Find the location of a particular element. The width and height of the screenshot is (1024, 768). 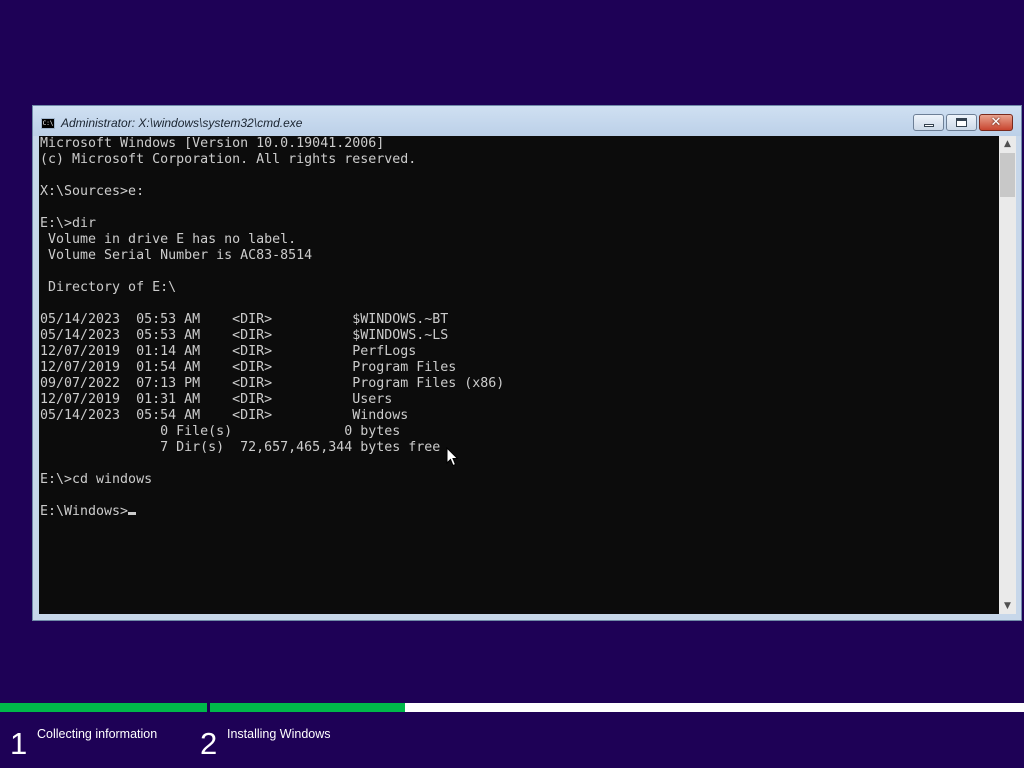

console-line: Directory of E:\ is located at coordinates (108, 287).